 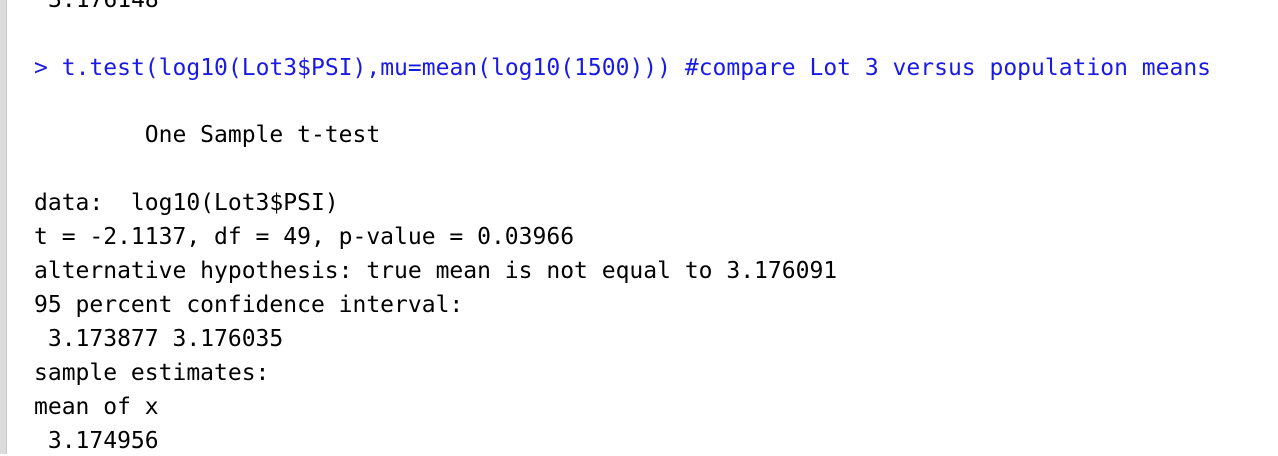 I want to click on console-gutter, so click(x=3, y=227).